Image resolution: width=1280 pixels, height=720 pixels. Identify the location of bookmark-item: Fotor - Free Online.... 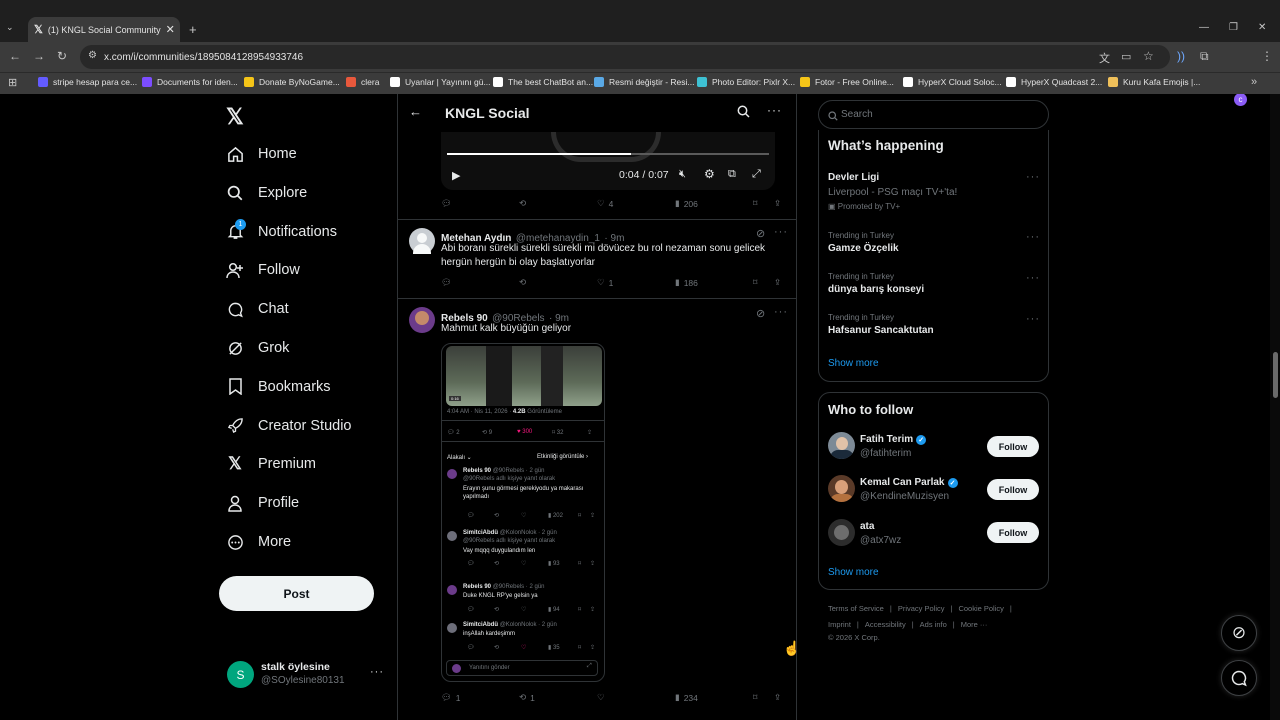
(847, 82).